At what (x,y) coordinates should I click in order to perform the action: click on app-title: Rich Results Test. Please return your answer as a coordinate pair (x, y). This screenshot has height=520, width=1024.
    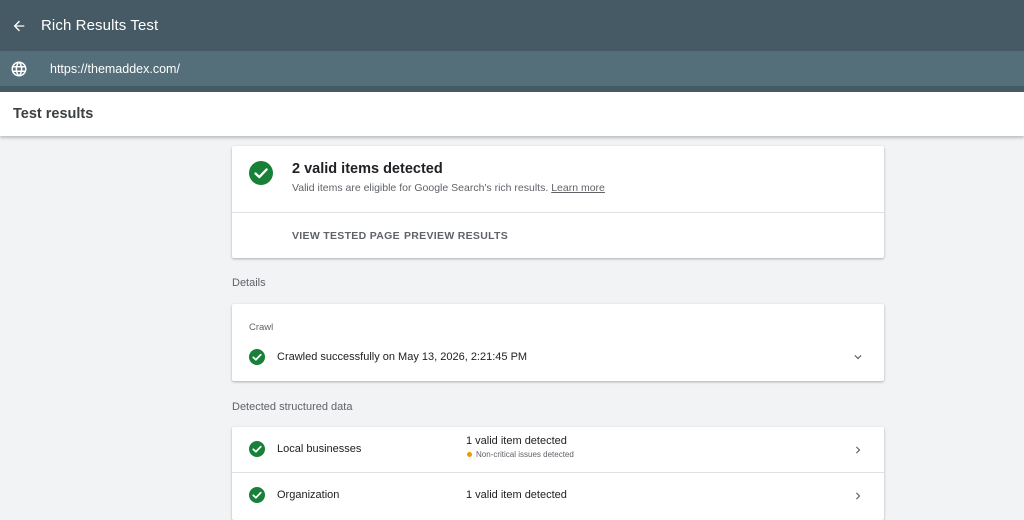
    Looking at the image, I should click on (100, 25).